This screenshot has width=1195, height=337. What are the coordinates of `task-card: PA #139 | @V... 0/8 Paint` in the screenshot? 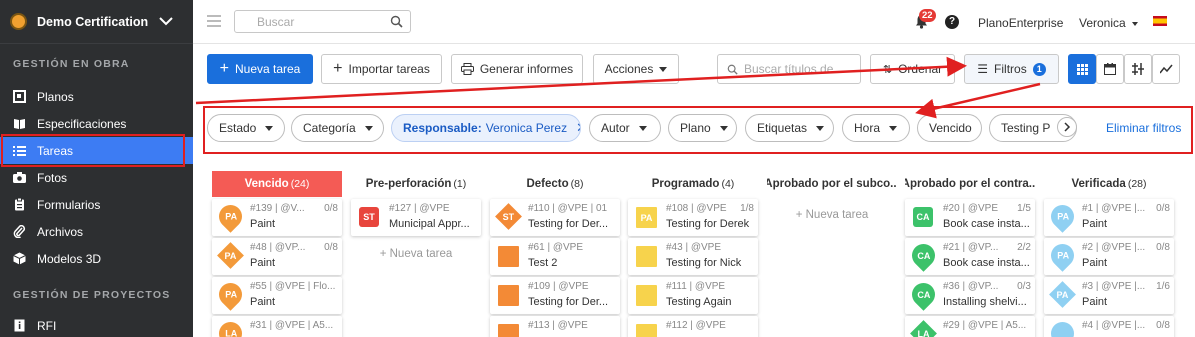 It's located at (277, 217).